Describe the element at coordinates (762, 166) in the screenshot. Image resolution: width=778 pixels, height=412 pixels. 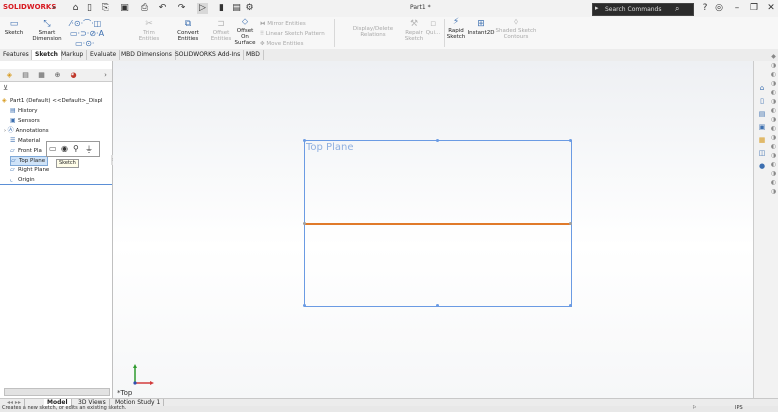
I see `custom-properties-icon: ●` at that location.